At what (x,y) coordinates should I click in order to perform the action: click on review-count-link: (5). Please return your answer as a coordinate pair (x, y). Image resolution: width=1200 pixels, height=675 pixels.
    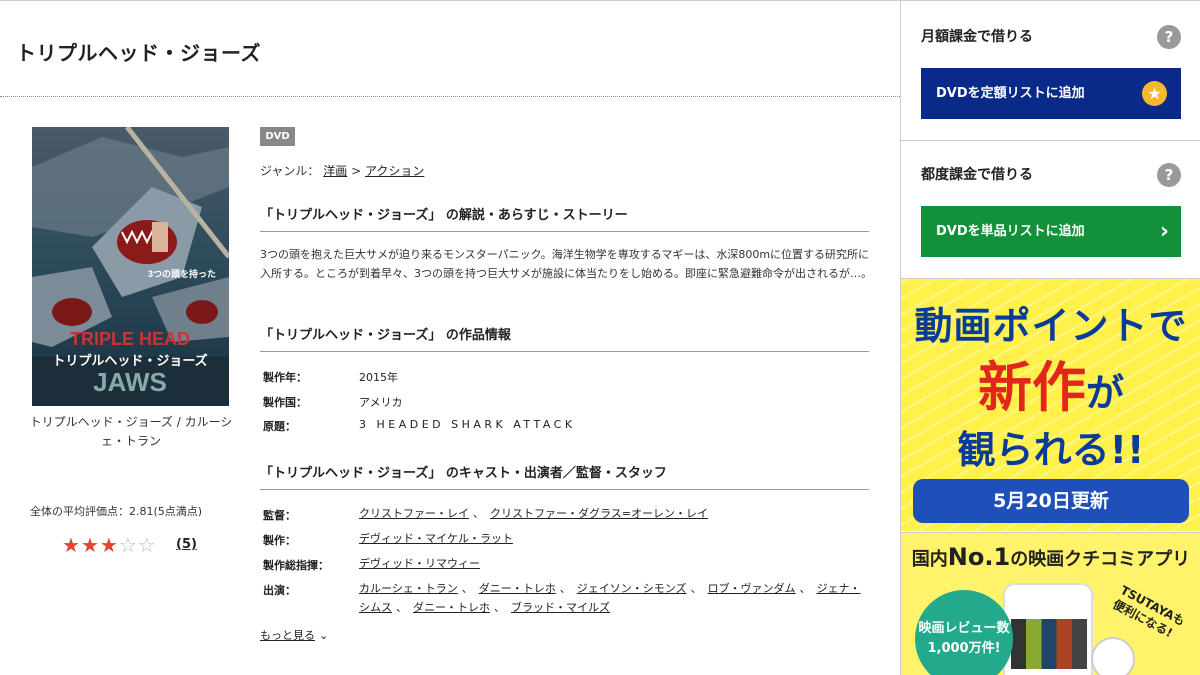
    Looking at the image, I should click on (186, 544).